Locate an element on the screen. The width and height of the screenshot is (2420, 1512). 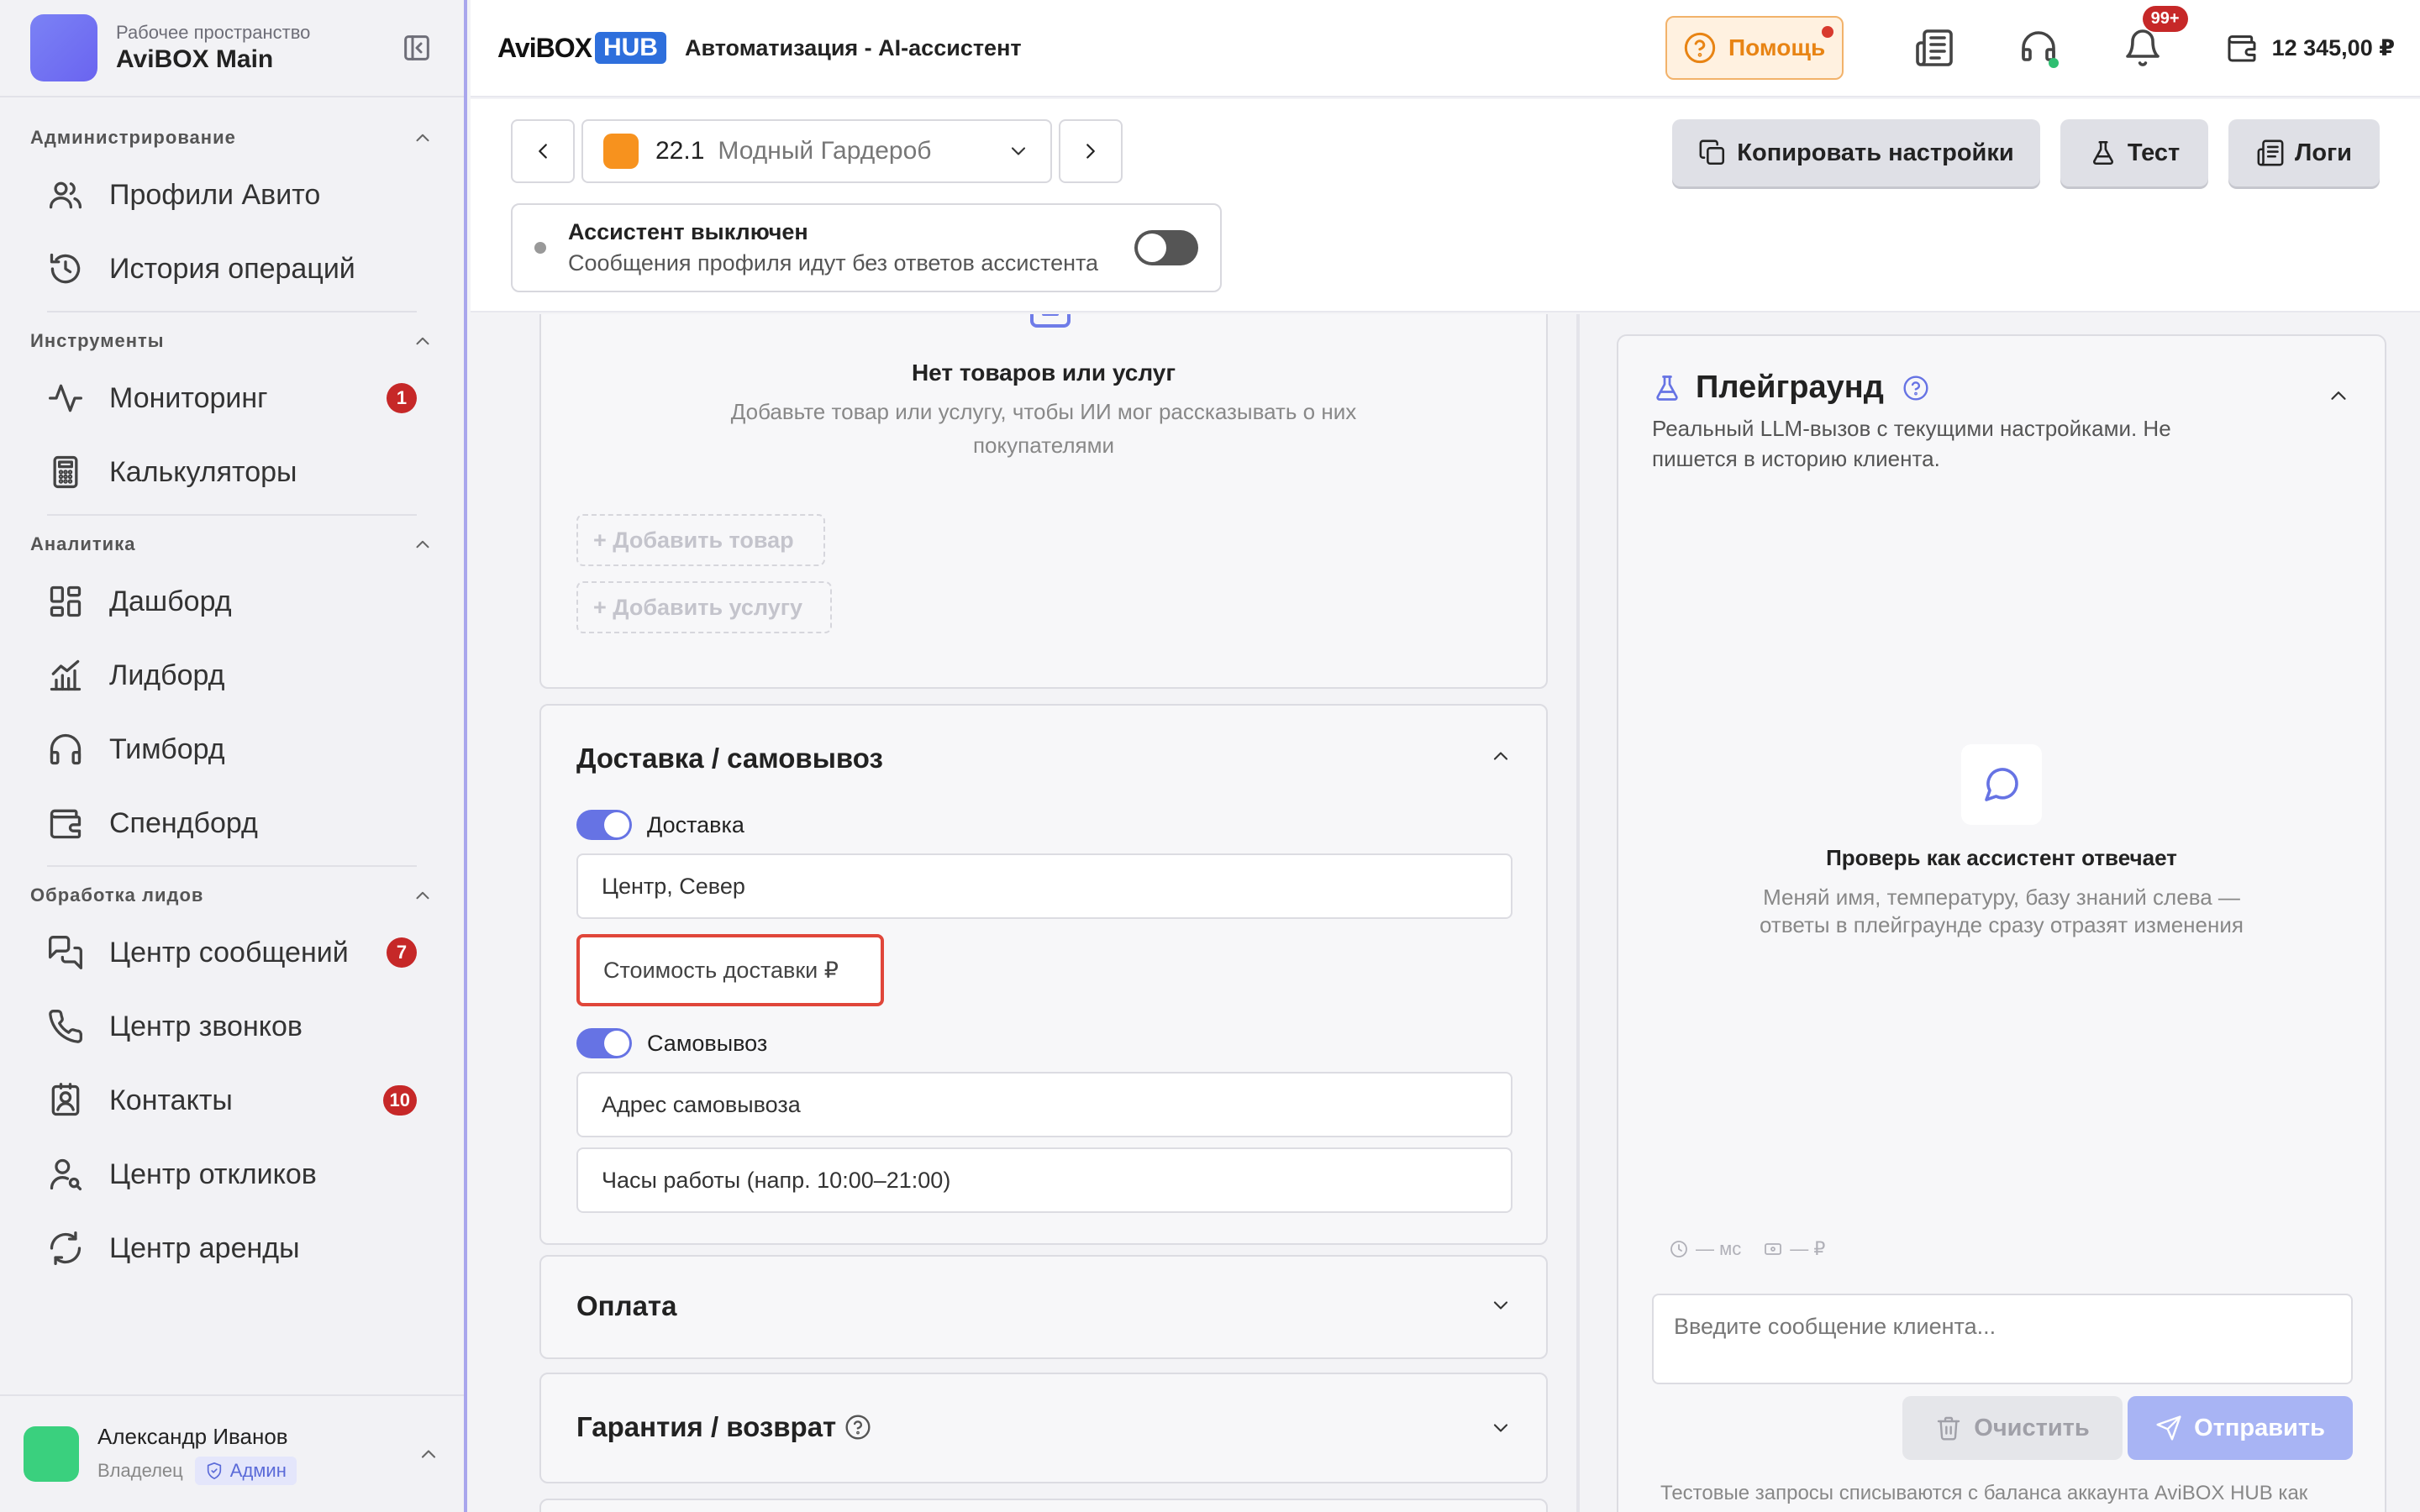
shield-icon is located at coordinates (214, 1470).